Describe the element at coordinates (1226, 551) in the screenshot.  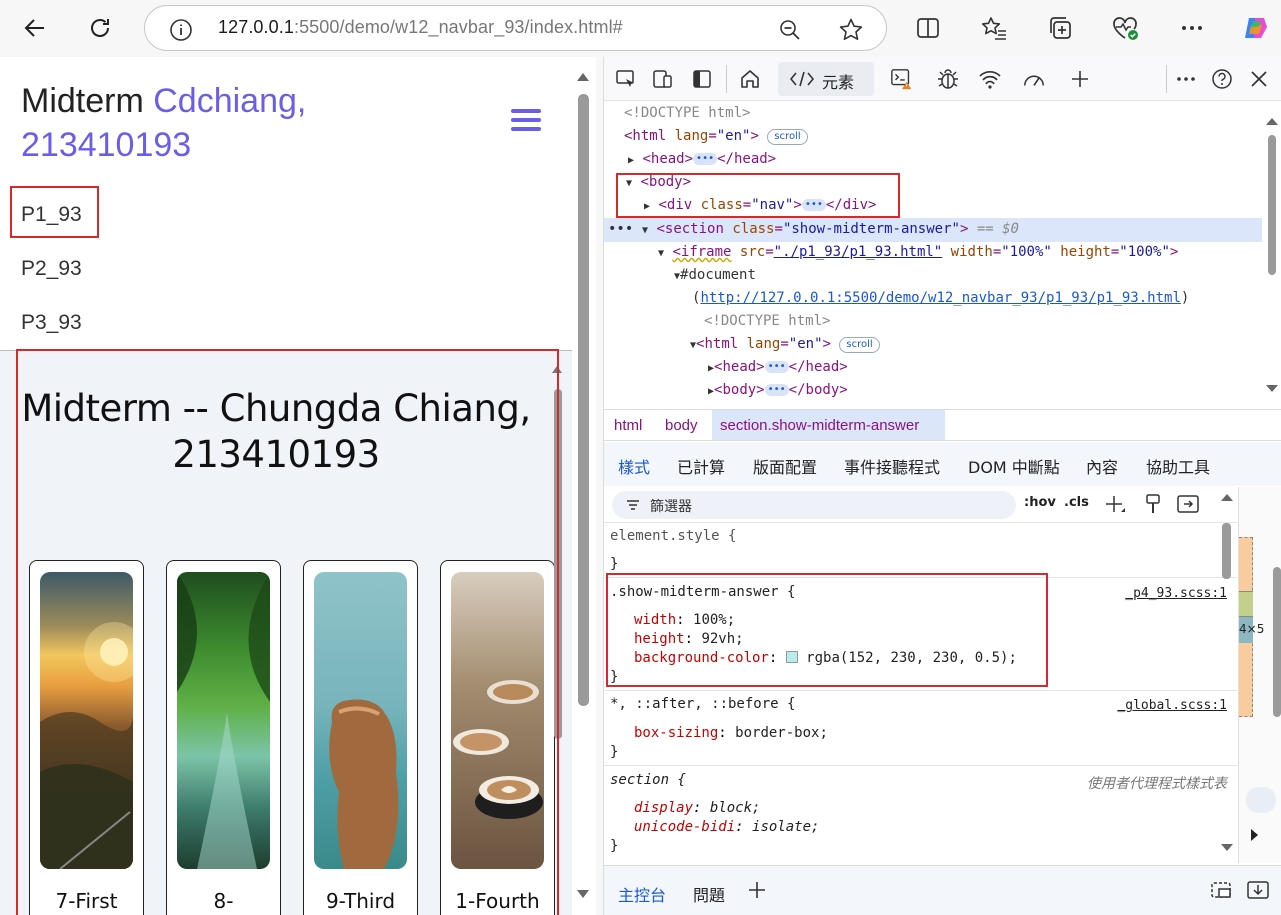
I see `styles-scrollbar-thumb` at that location.